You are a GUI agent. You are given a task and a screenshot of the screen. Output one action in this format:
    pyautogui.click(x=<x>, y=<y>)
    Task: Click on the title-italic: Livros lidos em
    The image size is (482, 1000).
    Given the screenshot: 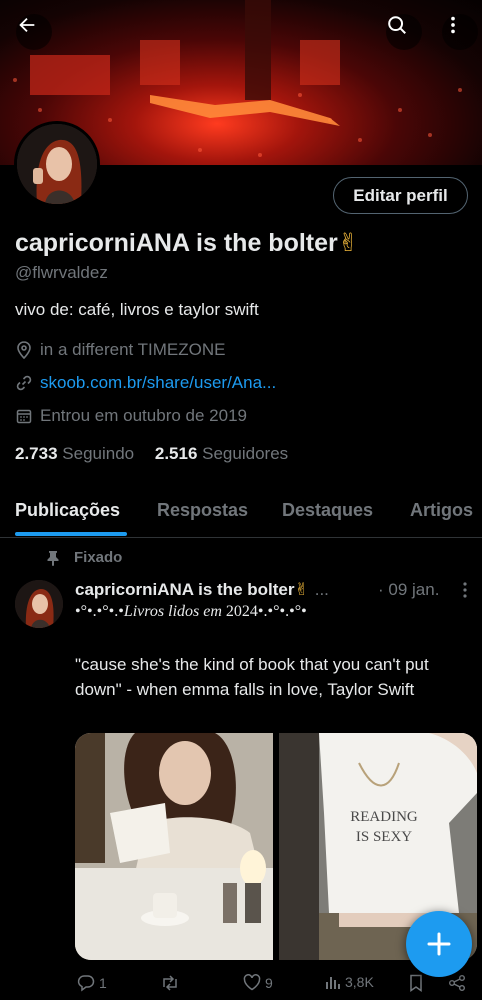 What is the action you would take?
    pyautogui.click(x=172, y=611)
    